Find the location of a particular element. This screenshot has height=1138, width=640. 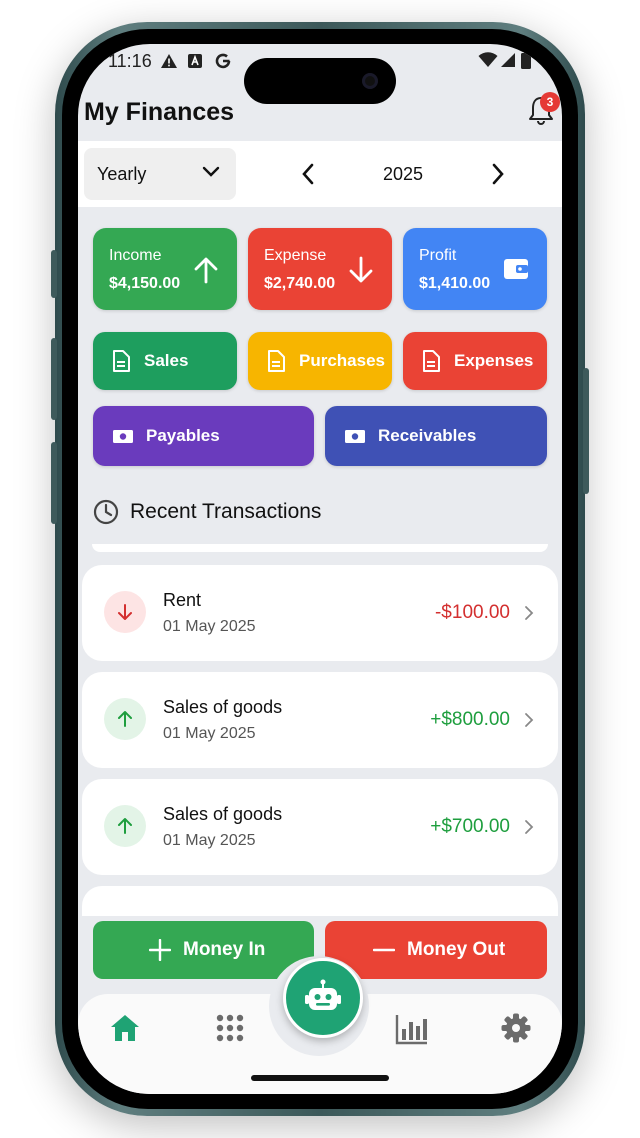

profit-card: Profit $1,410.00 is located at coordinates (475, 269).